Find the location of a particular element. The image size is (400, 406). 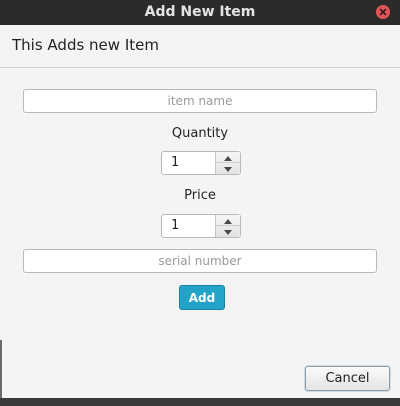

item-name-field is located at coordinates (200, 101).